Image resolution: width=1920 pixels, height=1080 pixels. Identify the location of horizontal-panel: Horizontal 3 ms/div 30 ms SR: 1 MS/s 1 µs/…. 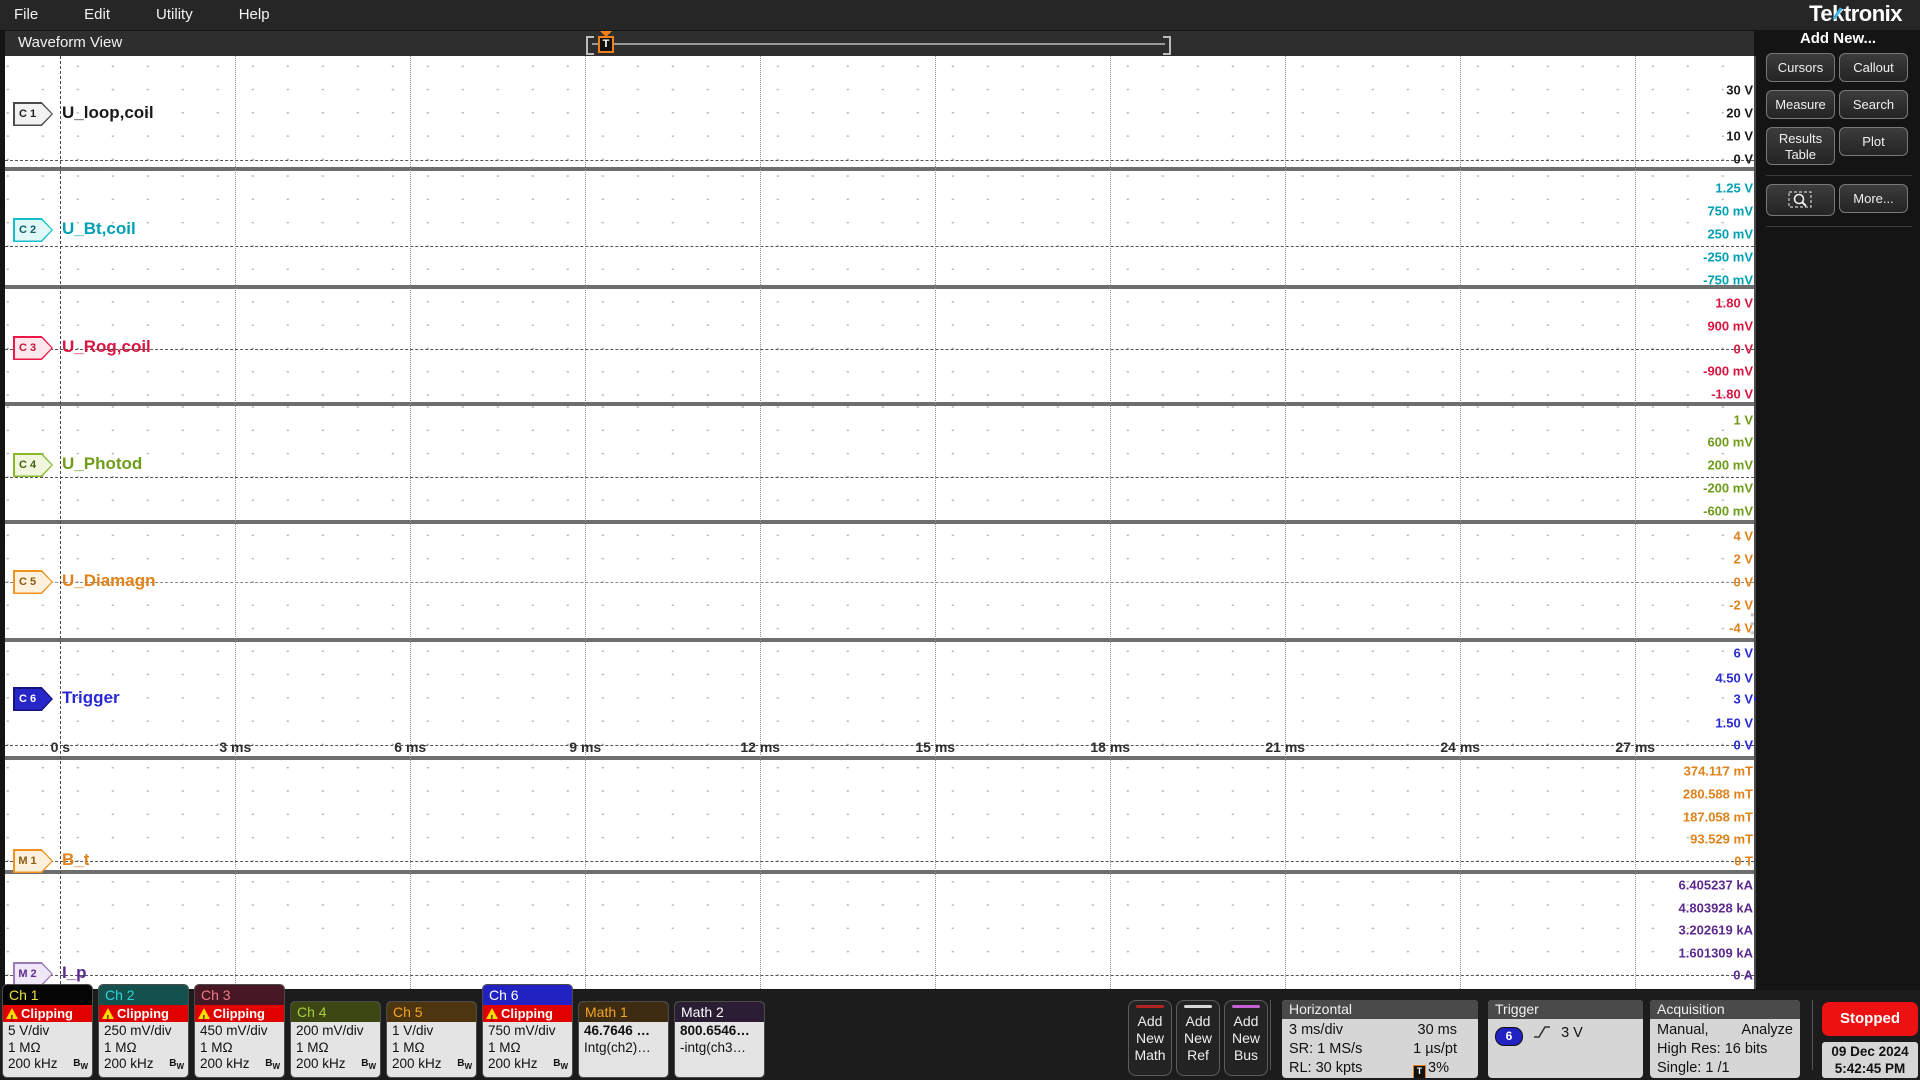
(1380, 1039).